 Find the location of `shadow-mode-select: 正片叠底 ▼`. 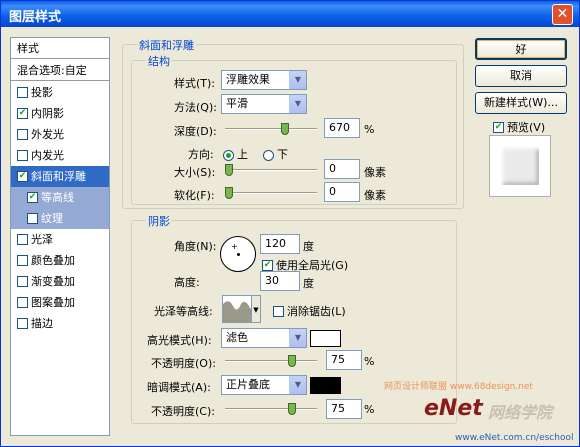

shadow-mode-select: 正片叠底 ▼ is located at coordinates (264, 385).